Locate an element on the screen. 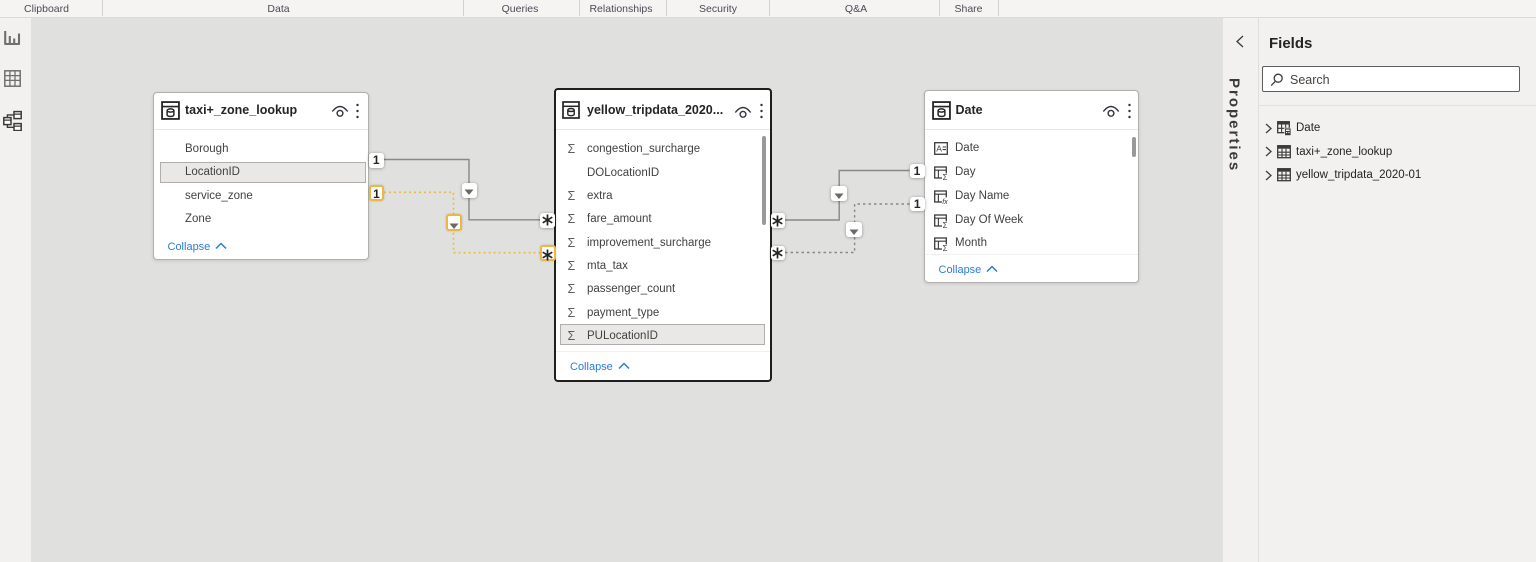 This screenshot has height=562, width=1536. svg-text: fx is located at coordinates (945, 201).